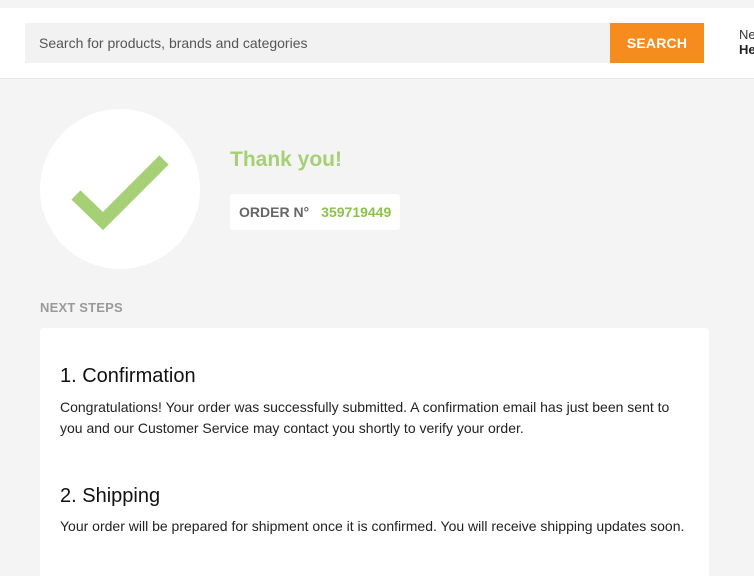  Describe the element at coordinates (81, 307) in the screenshot. I see `next-steps-heading: NEXT STEPS` at that location.